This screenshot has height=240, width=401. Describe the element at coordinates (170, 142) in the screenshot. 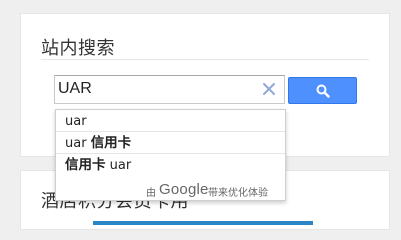

I see `suggestion-item: uar 信用卡` at that location.